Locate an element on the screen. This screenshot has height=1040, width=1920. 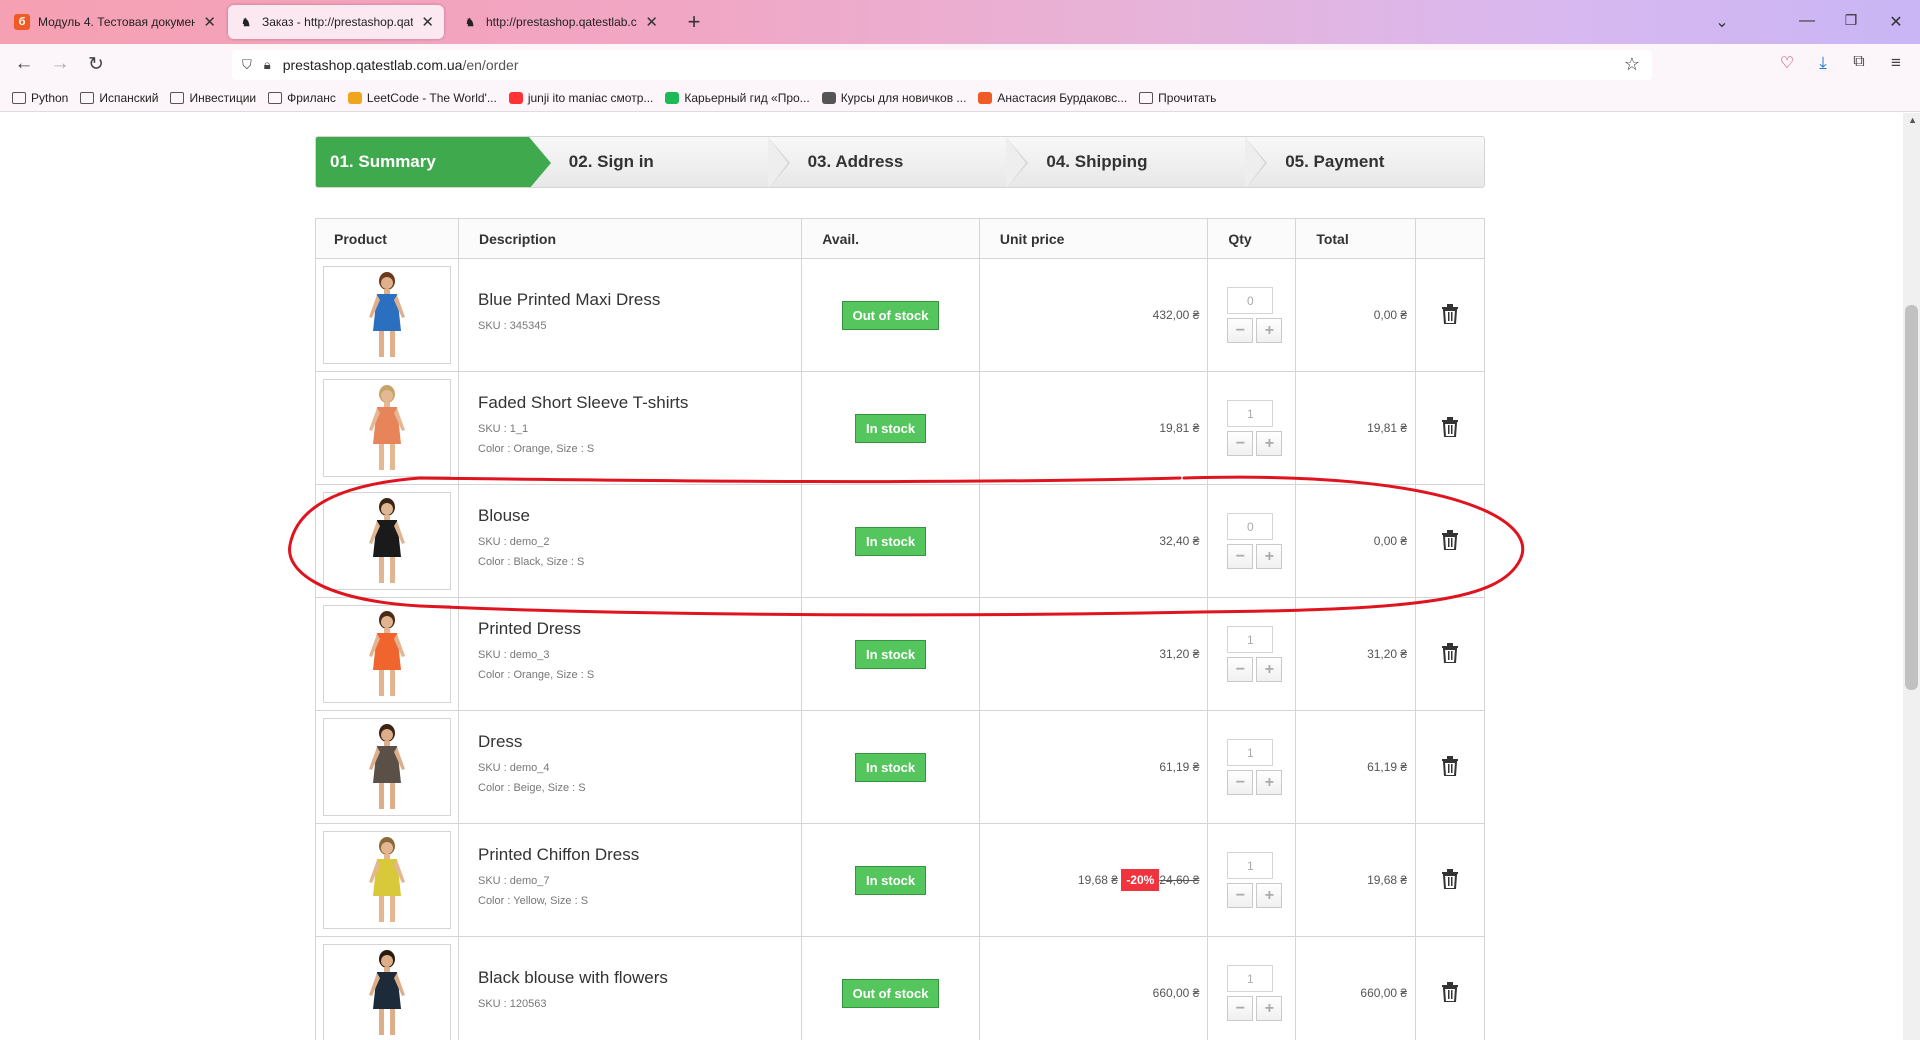
step-payment: 05. Payment is located at coordinates (1364, 162).